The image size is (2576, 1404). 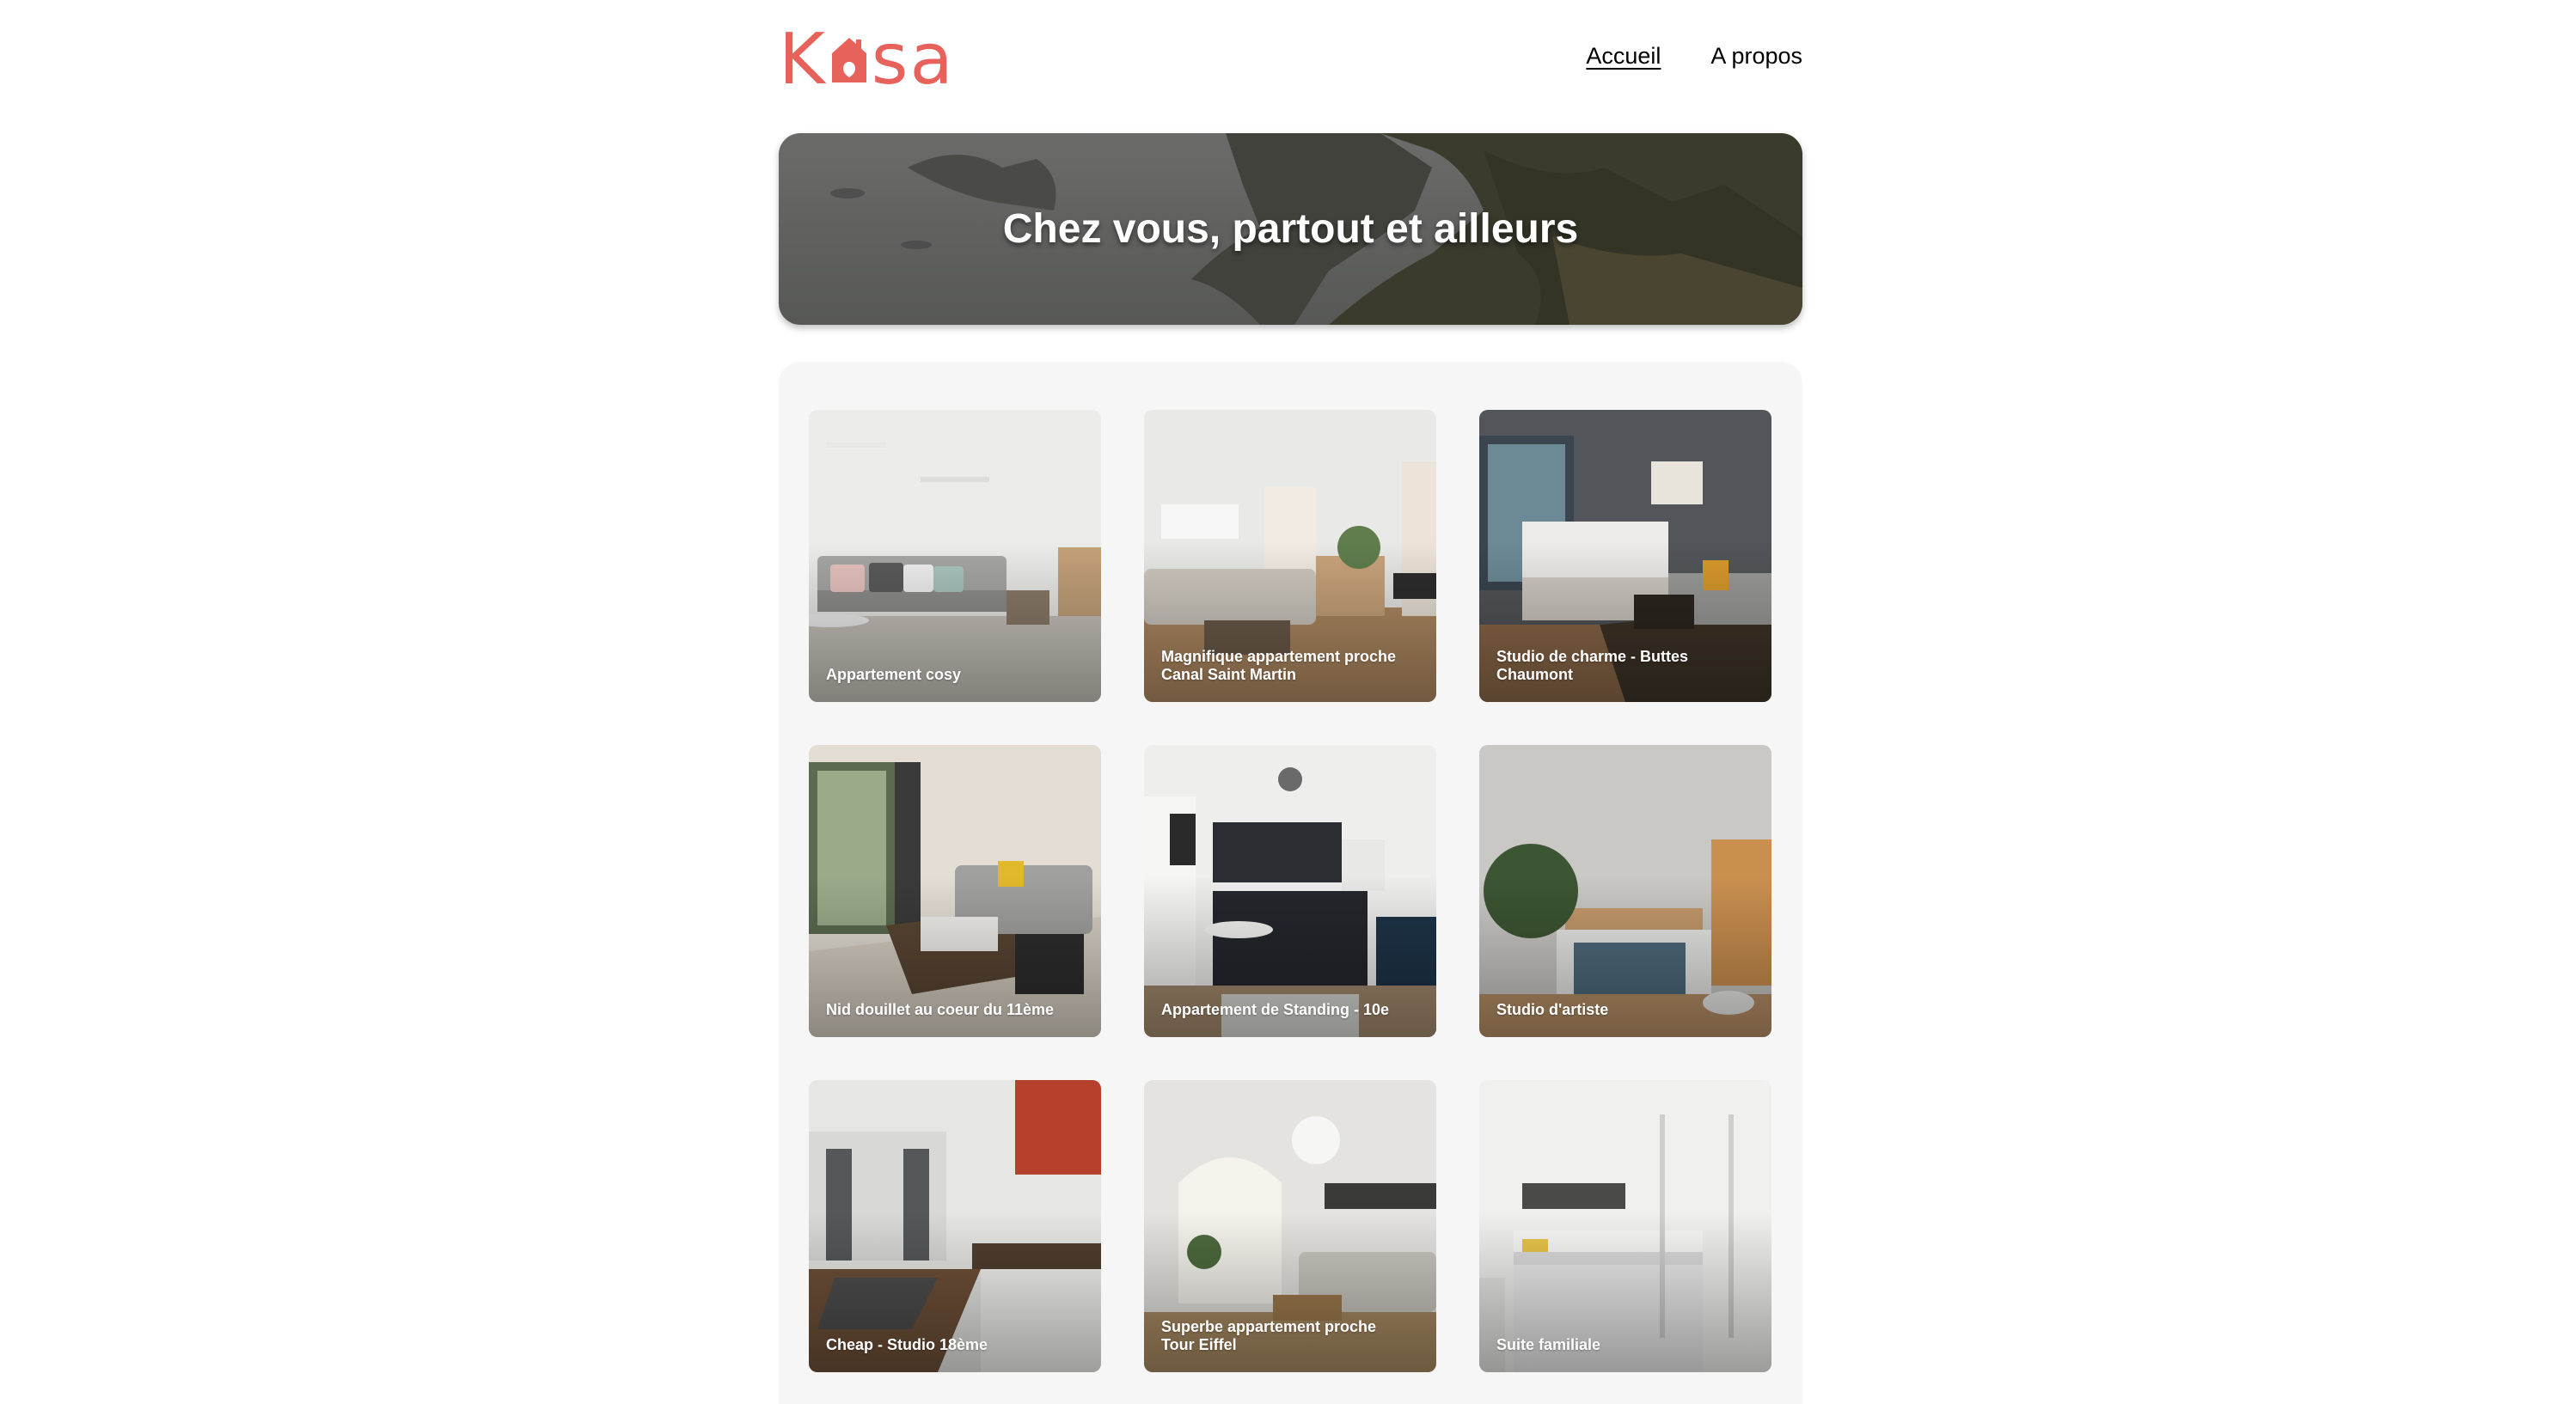 What do you see at coordinates (1290, 60) in the screenshot?
I see `header: K sa Accueil A propos` at bounding box center [1290, 60].